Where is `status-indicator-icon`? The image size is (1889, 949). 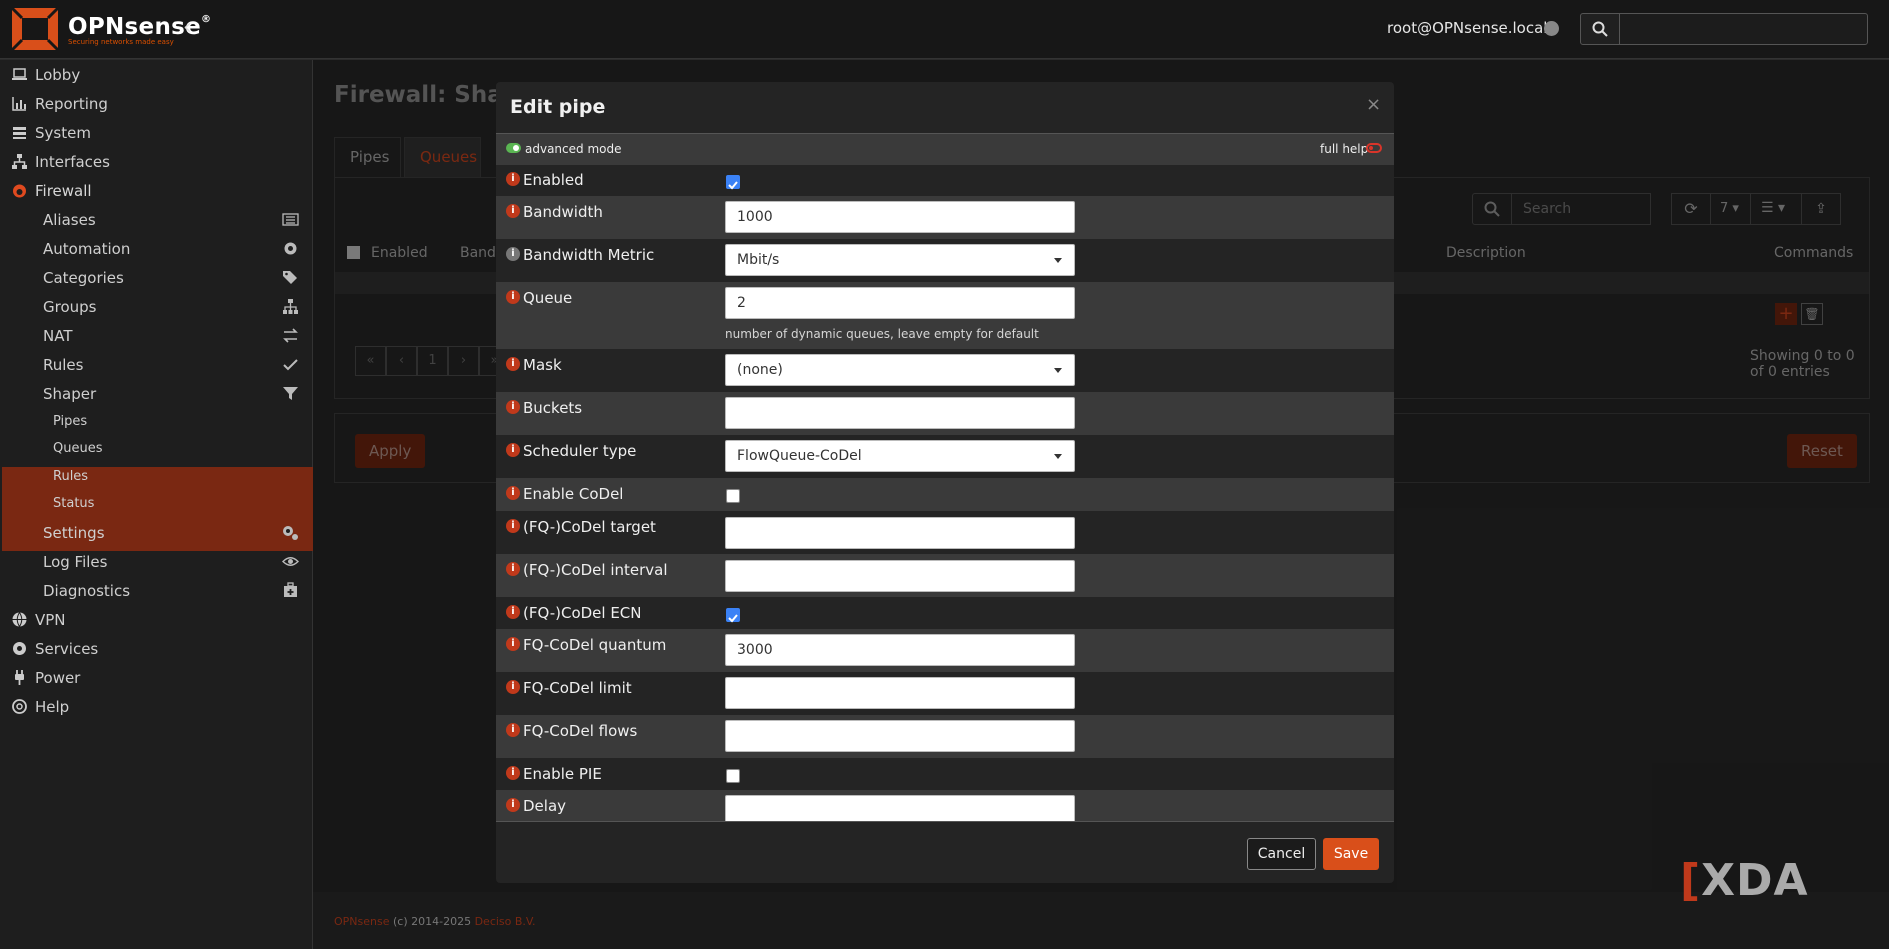 status-indicator-icon is located at coordinates (1551, 28).